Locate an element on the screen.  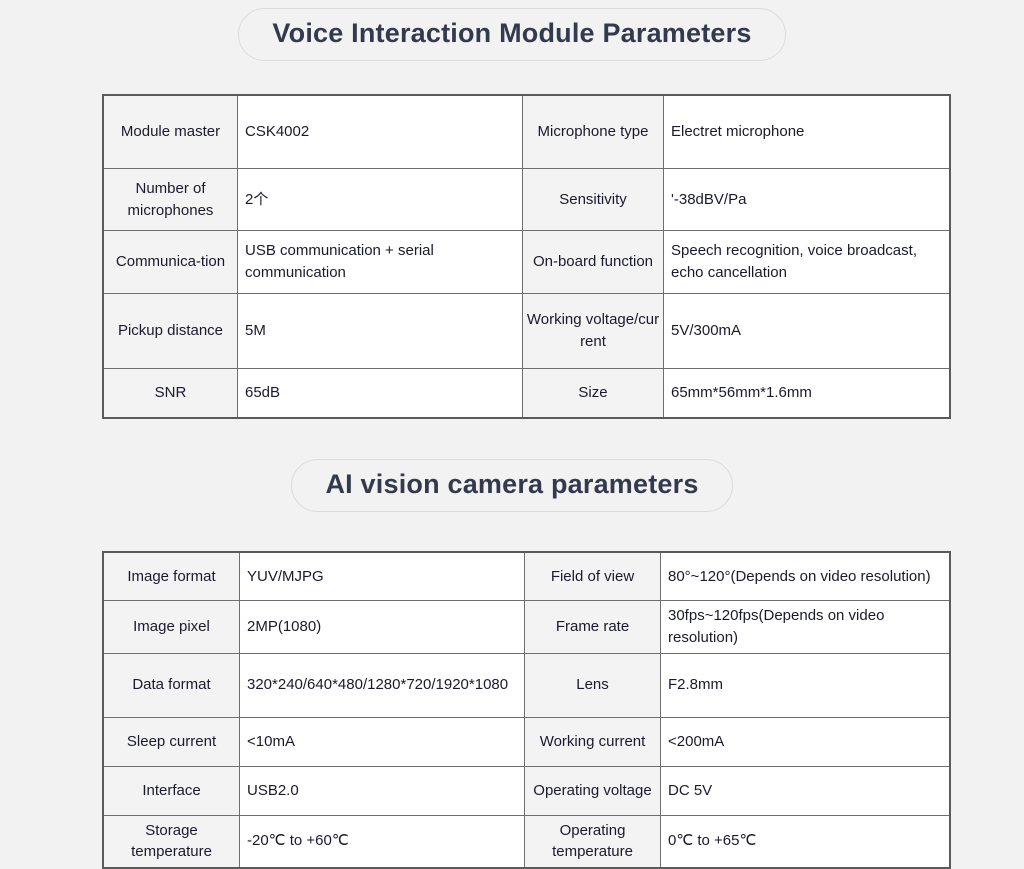
param-value: <200mA is located at coordinates (805, 741).